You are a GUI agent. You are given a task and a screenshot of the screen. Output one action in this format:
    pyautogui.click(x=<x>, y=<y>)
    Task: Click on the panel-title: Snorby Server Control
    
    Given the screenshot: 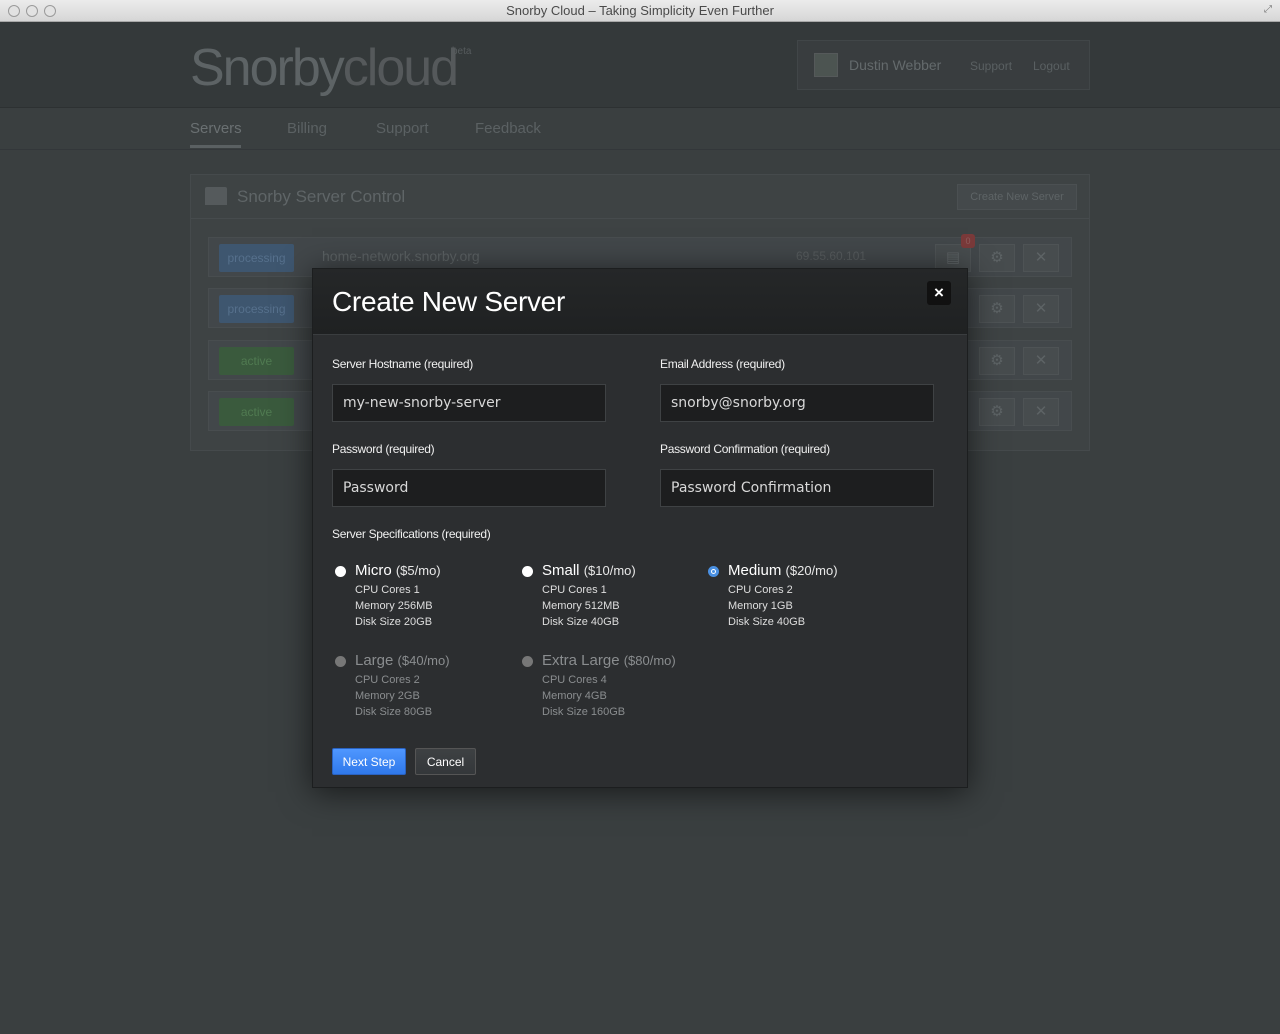 What is the action you would take?
    pyautogui.click(x=321, y=196)
    